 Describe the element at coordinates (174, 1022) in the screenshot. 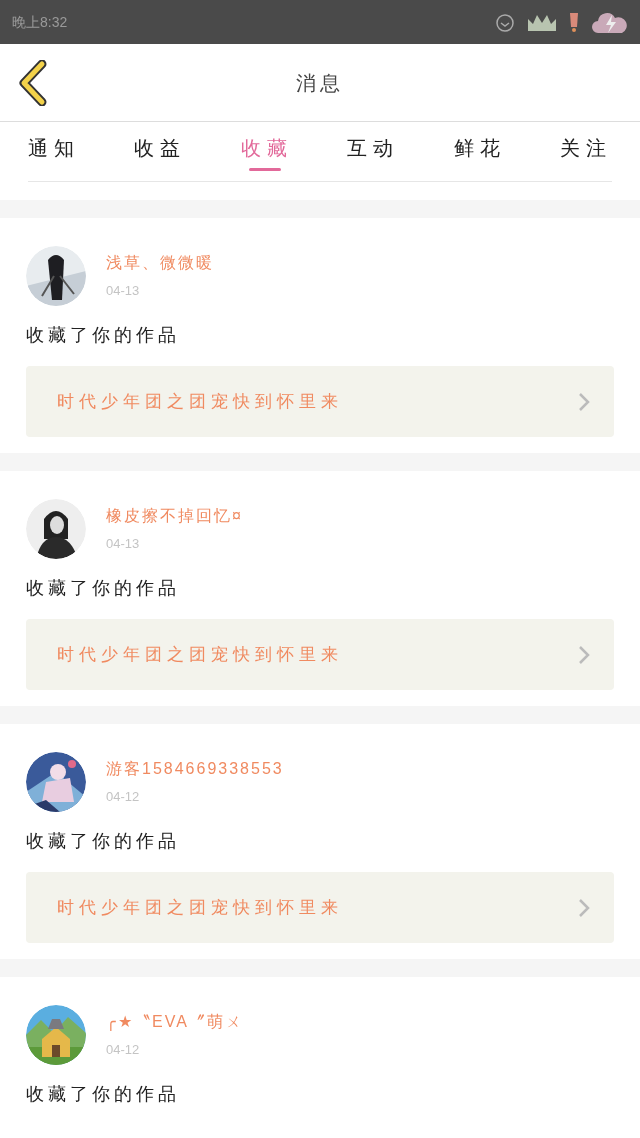

I see `user-name: ╭★〝EVA〞萌ㄨ` at that location.